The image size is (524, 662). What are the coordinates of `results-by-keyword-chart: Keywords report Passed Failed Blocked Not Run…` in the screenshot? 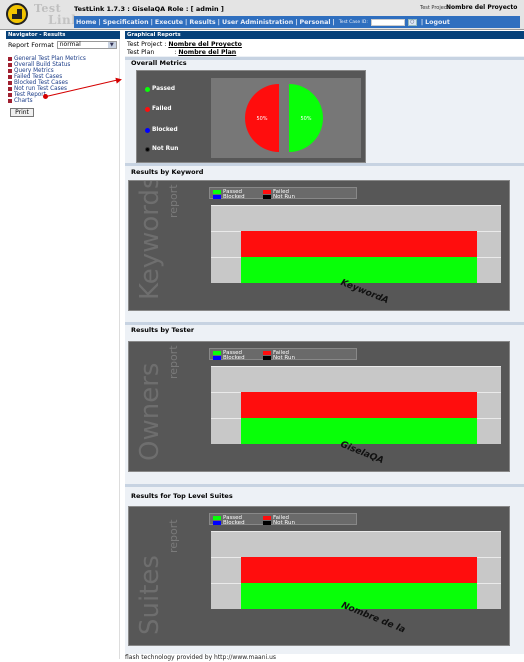 It's located at (319, 245).